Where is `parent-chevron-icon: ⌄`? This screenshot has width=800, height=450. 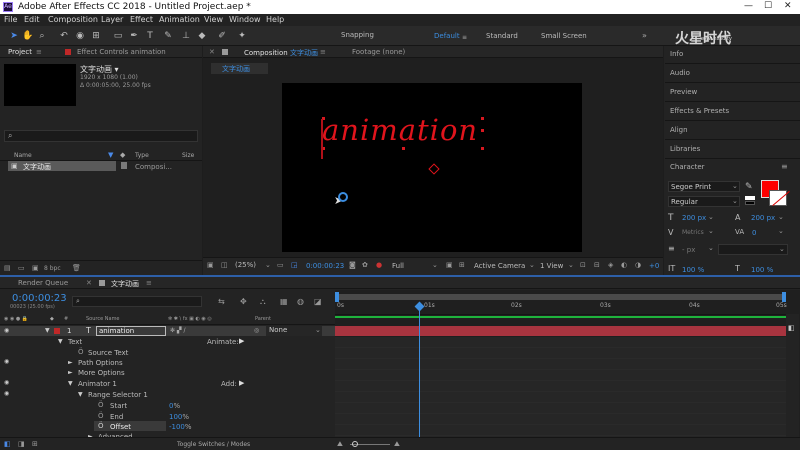 parent-chevron-icon: ⌄ is located at coordinates (318, 330).